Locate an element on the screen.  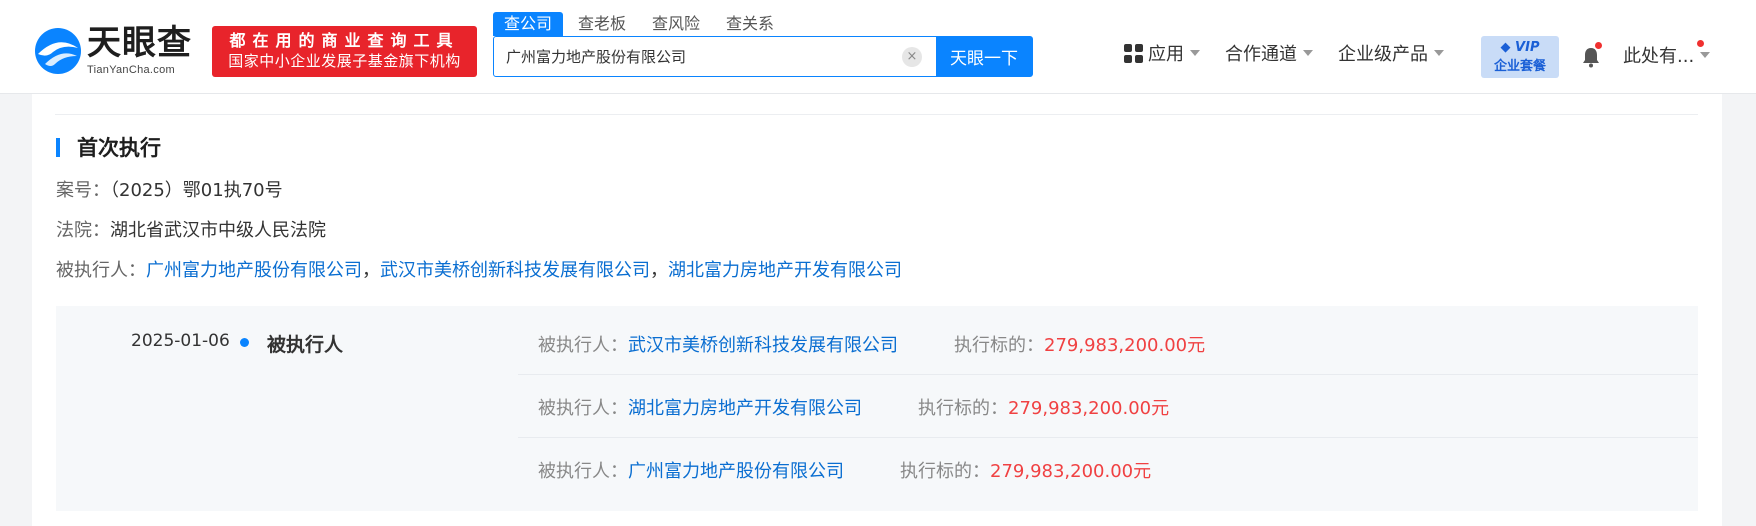
nav-enterprise: 企业级产品 is located at coordinates (1391, 53).